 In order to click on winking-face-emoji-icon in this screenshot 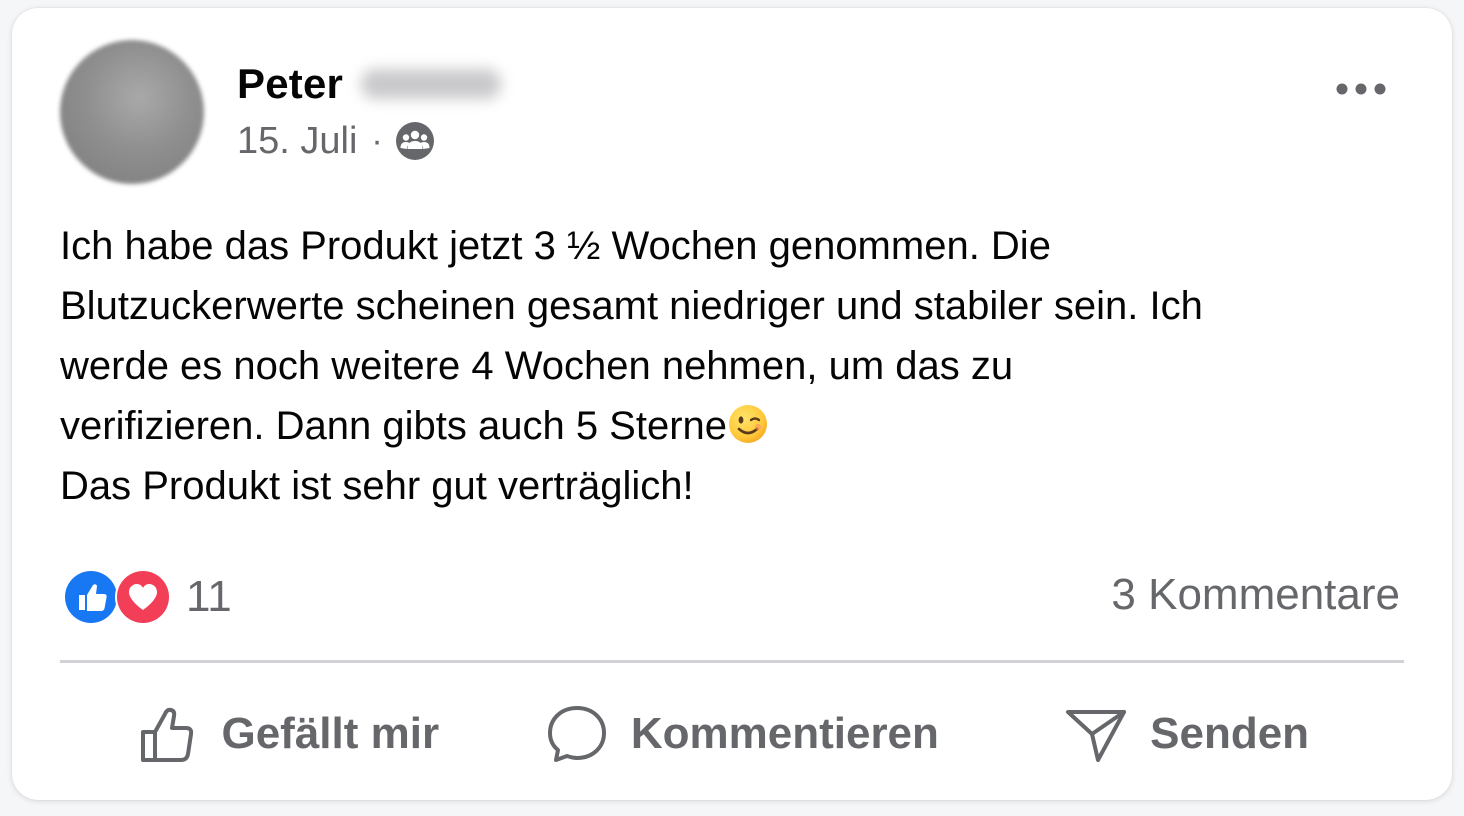, I will do `click(748, 423)`.